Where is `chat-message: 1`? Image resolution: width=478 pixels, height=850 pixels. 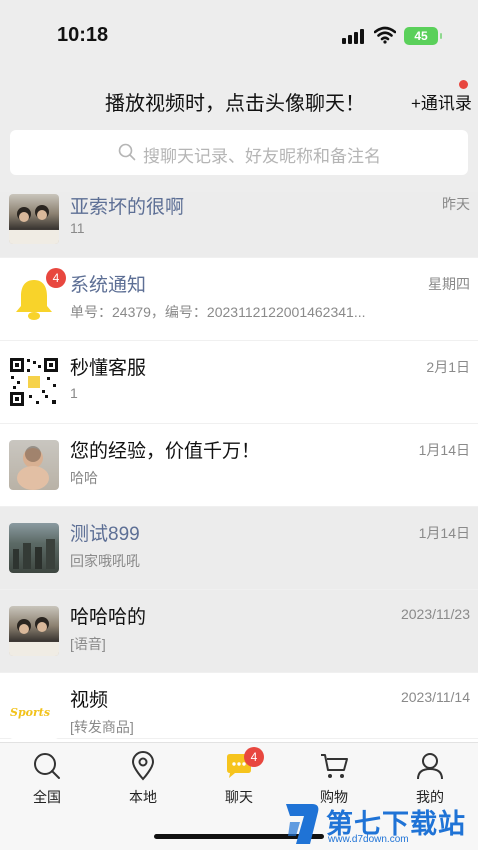
chat-message: 1 is located at coordinates (74, 393).